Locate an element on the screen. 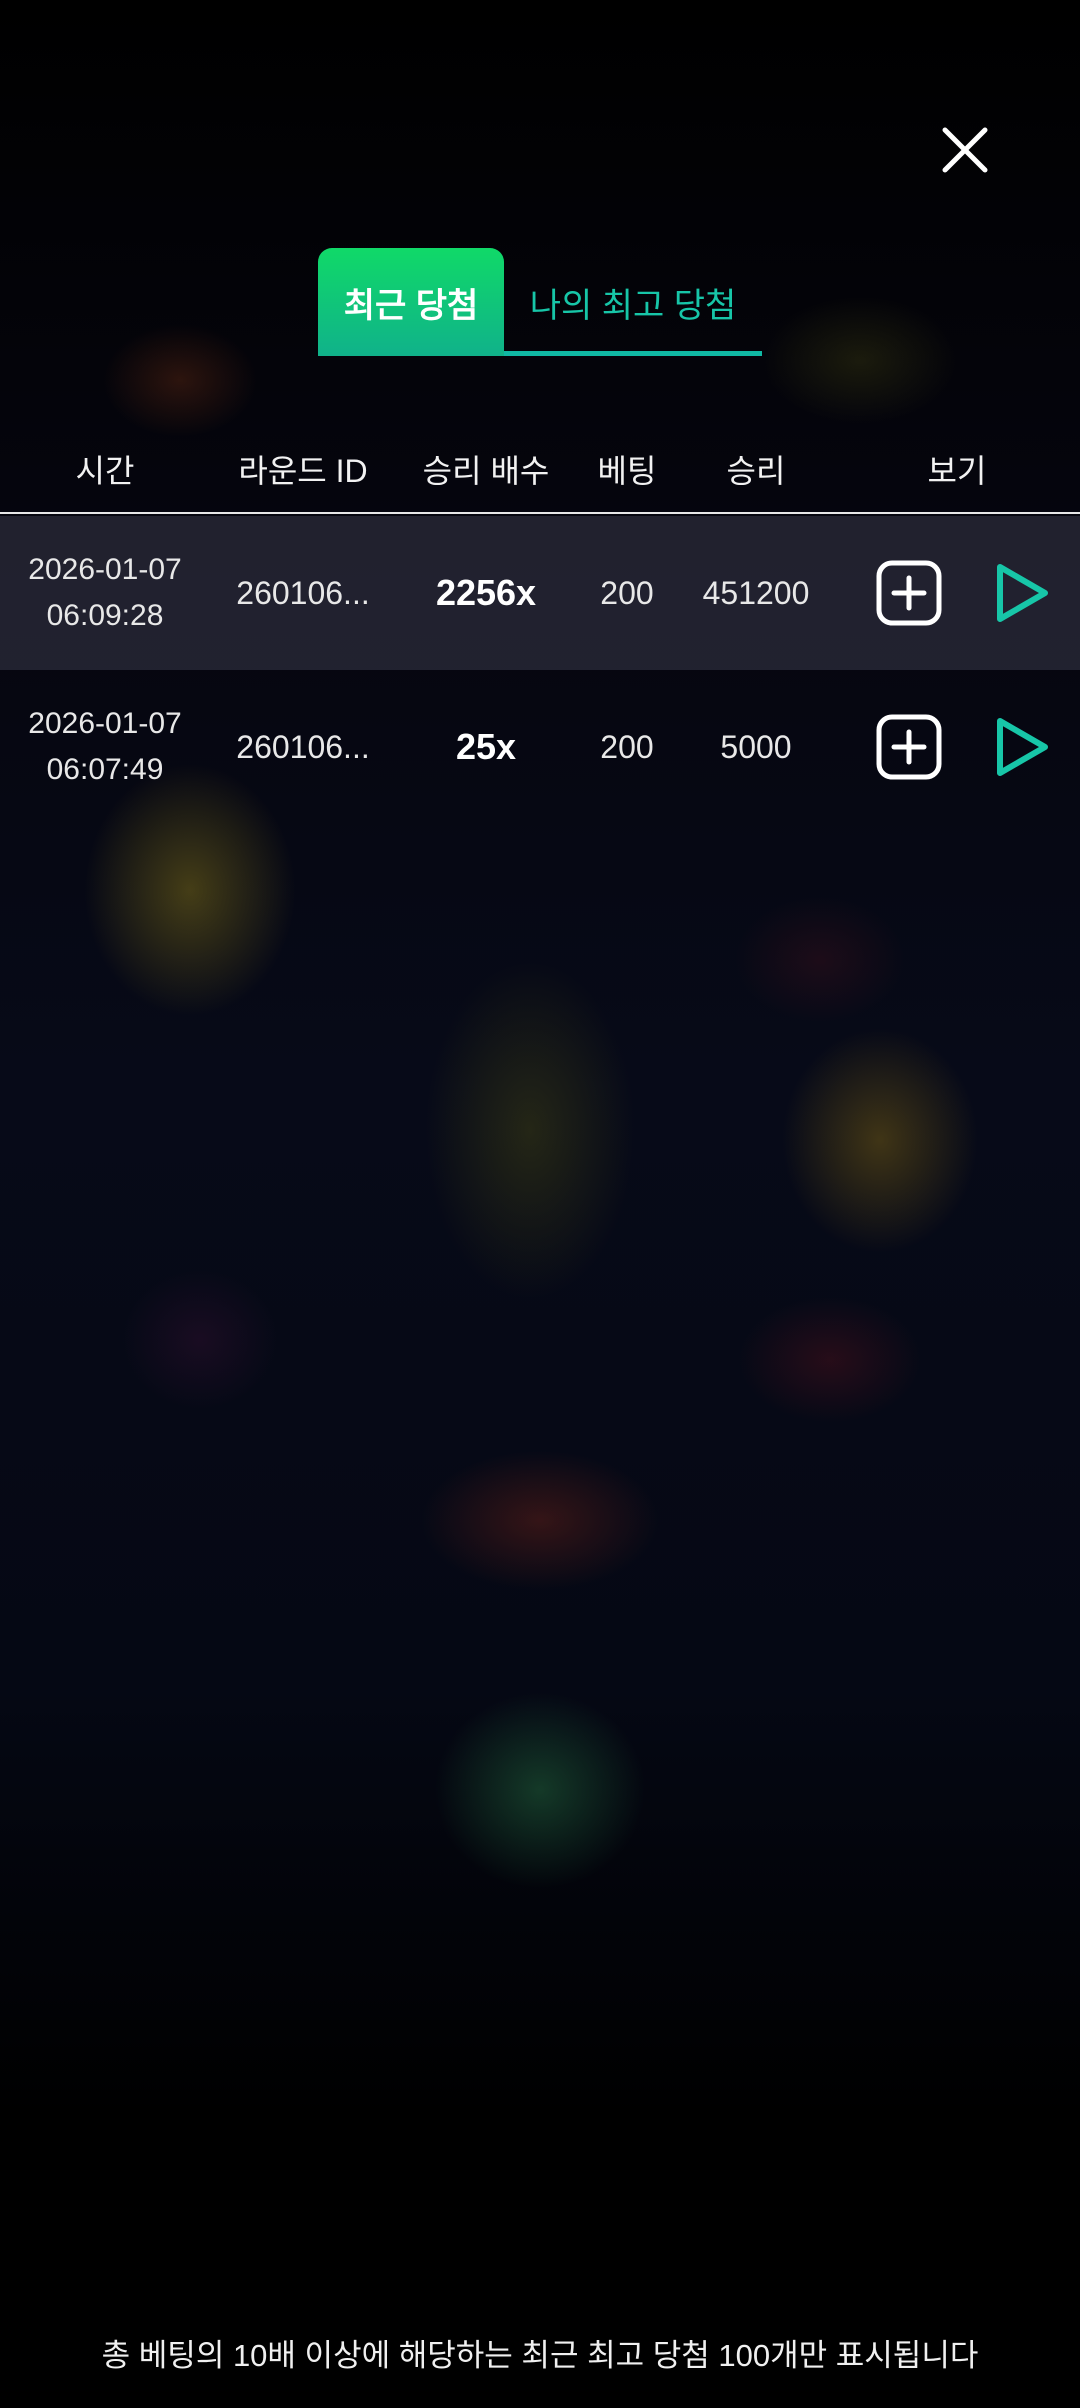  header-view: 보기 is located at coordinates (957, 471).